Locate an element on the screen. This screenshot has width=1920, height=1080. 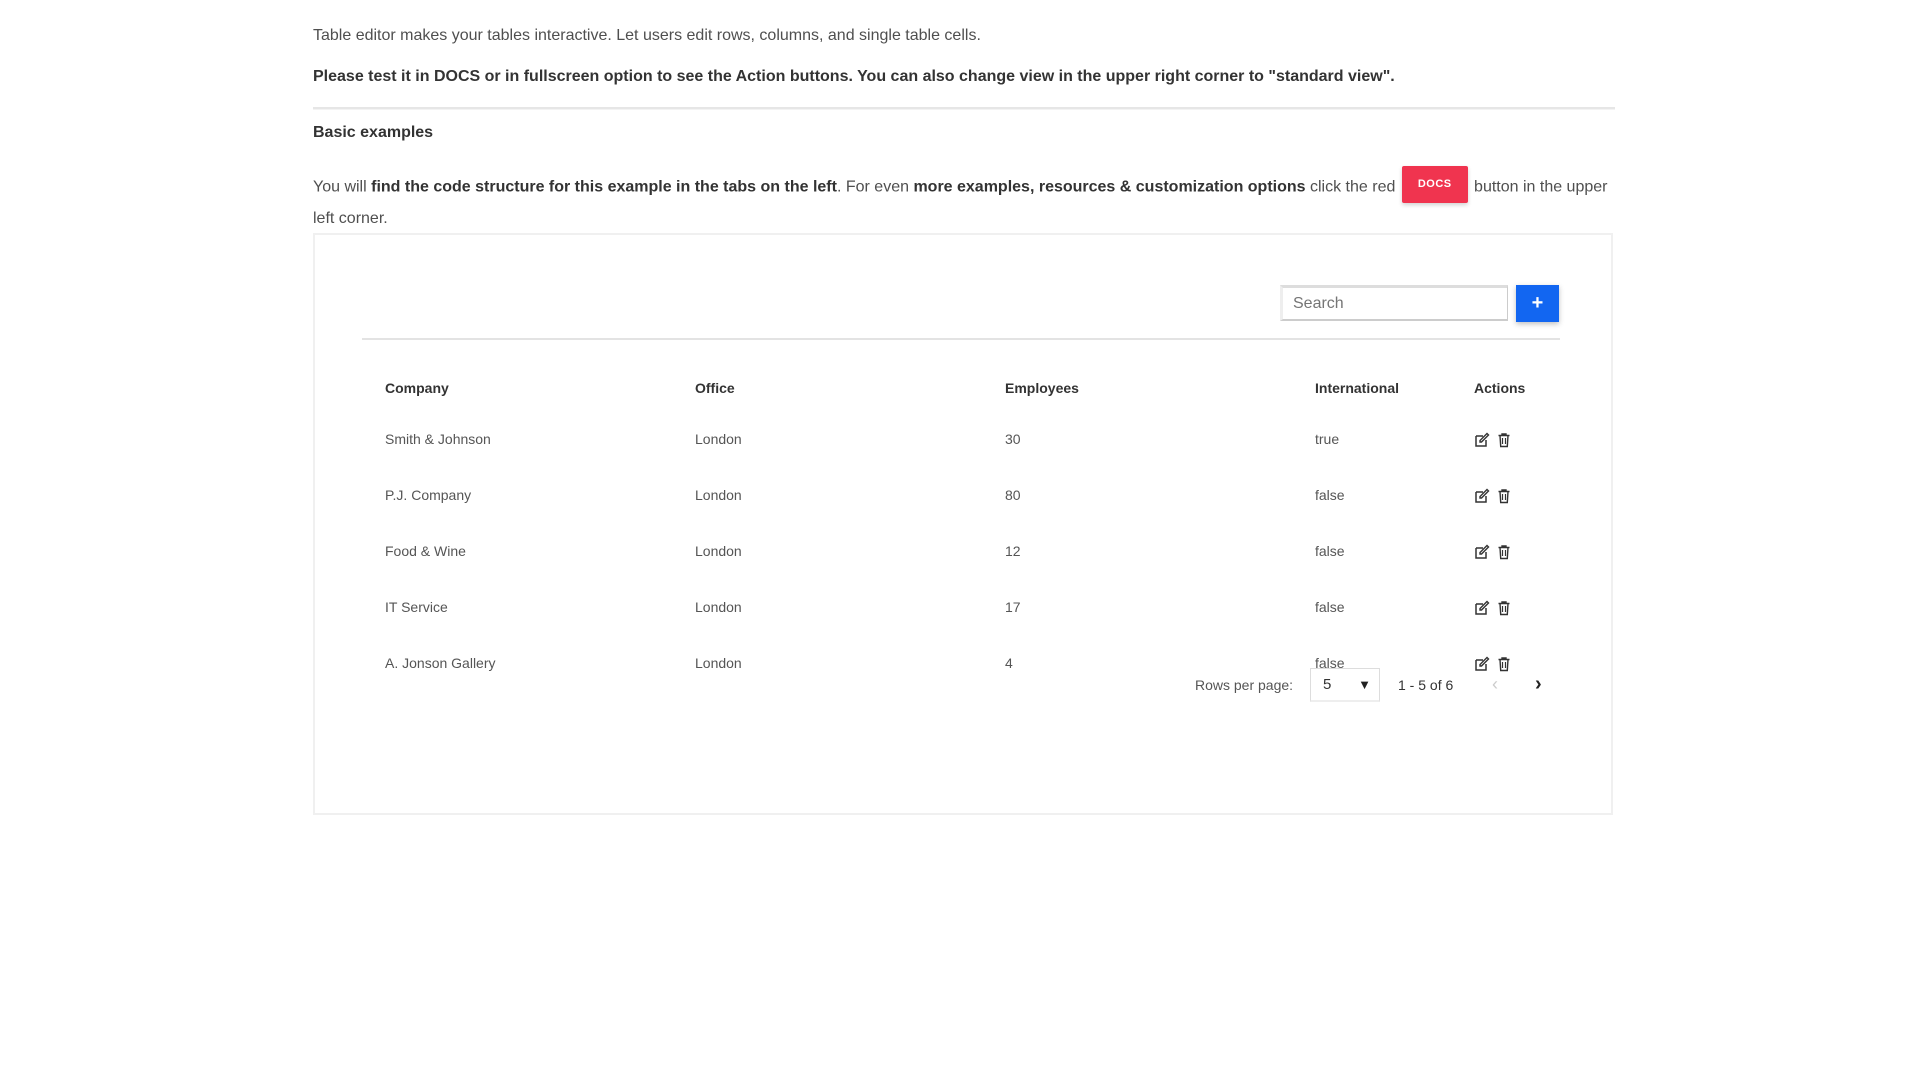
column-header-office: Office is located at coordinates (827, 388).